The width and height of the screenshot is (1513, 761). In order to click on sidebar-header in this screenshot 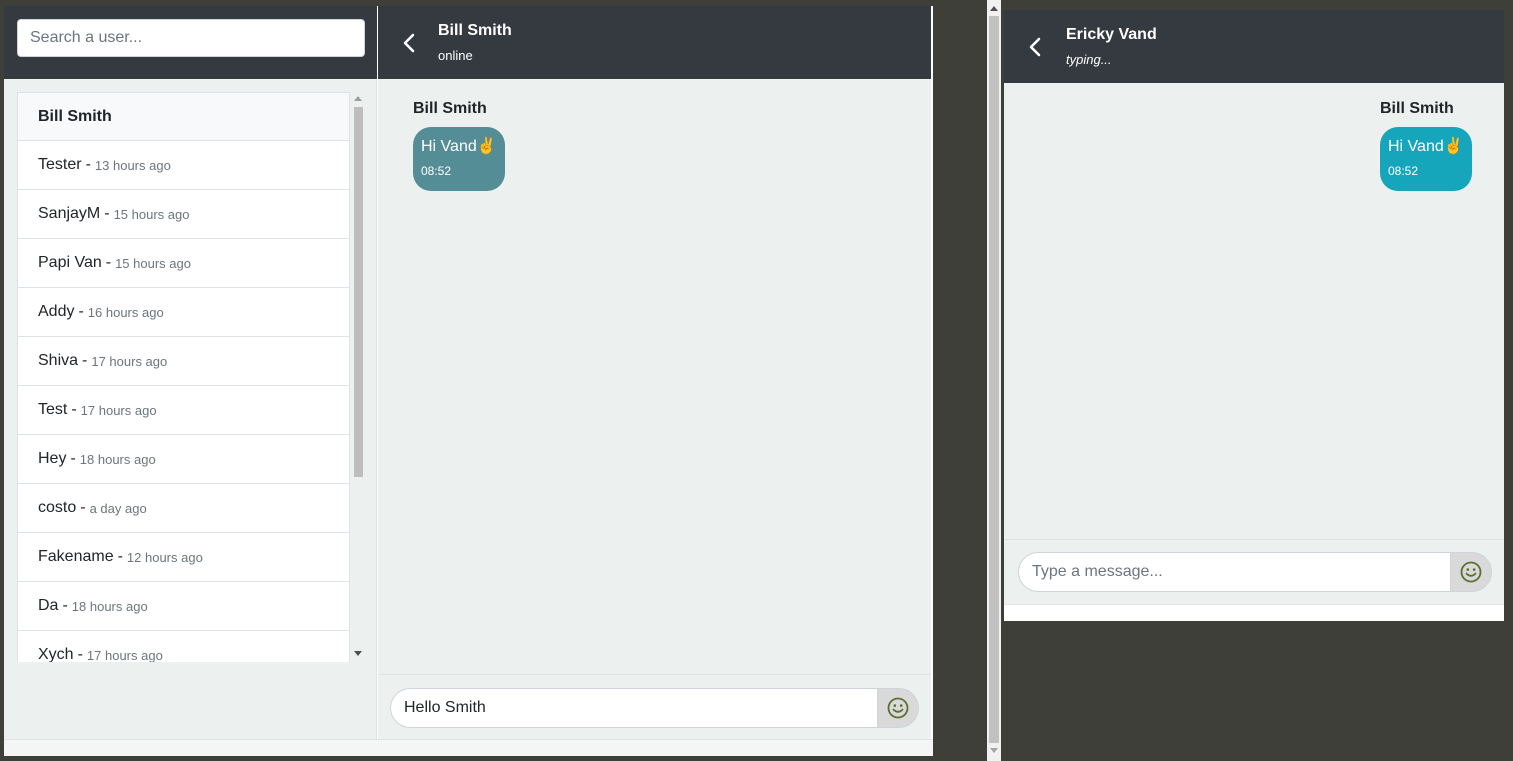, I will do `click(190, 42)`.